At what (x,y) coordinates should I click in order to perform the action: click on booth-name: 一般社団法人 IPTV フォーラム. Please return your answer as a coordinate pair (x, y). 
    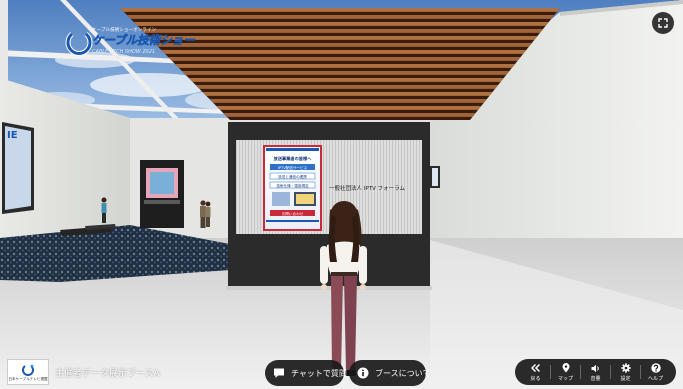
    Looking at the image, I should click on (367, 188).